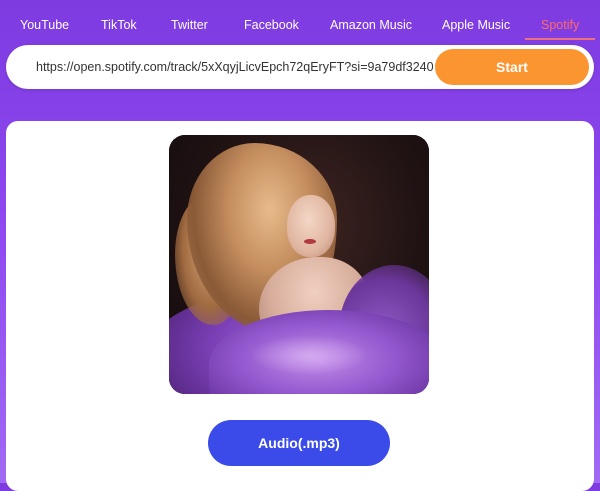 The width and height of the screenshot is (600, 491). I want to click on url-search-bar: Start, so click(300, 67).